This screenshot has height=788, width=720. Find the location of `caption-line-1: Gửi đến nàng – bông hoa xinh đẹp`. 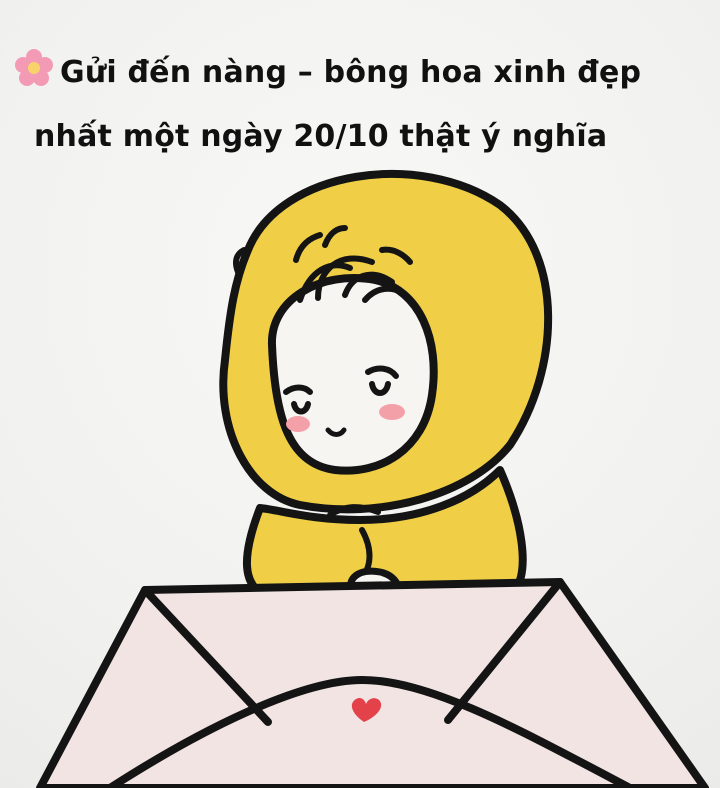

caption-line-1: Gửi đến nàng – bông hoa xinh đẹp is located at coordinates (359, 76).